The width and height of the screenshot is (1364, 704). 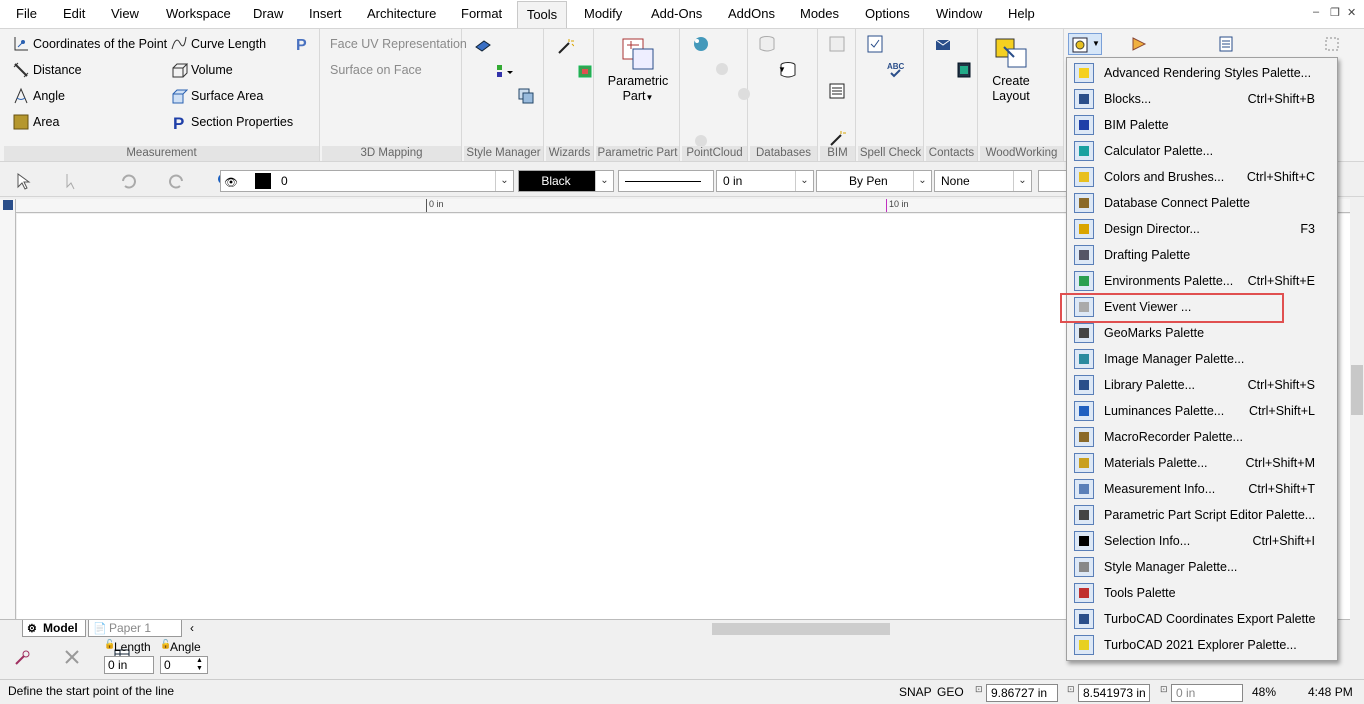 What do you see at coordinates (72, 657) in the screenshot?
I see `cancel-x-icon` at bounding box center [72, 657].